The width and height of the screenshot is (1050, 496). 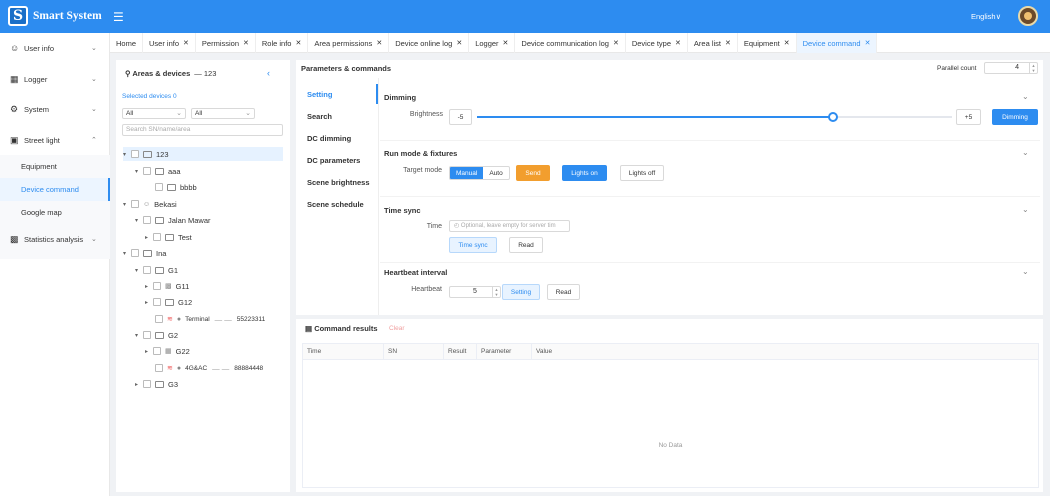 I want to click on brightness-plus-button: +5, so click(x=968, y=117).